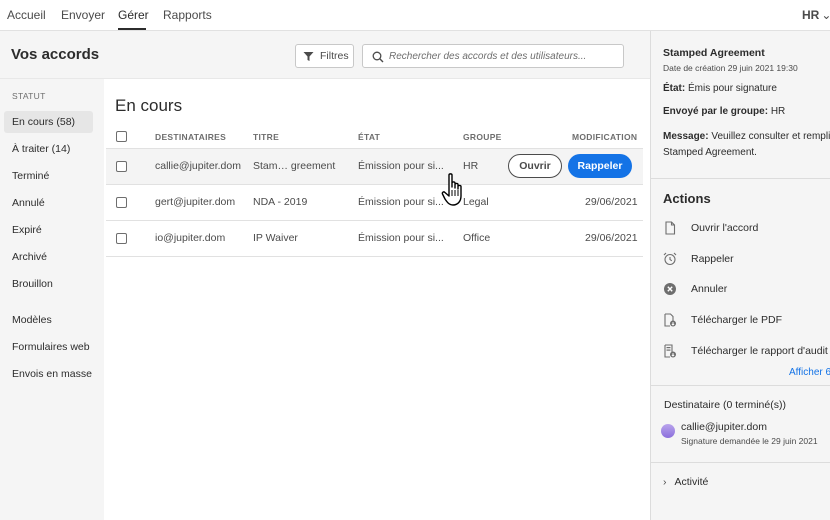 The image size is (830, 520). I want to click on open-button: Ouvrir, so click(535, 166).